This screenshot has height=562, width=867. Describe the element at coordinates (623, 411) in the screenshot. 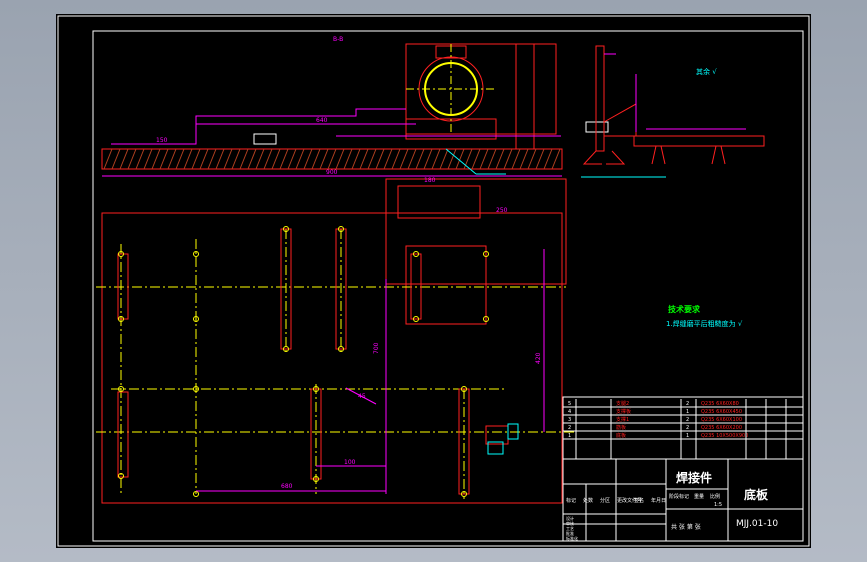

I see `bom-name: 支撑板` at that location.